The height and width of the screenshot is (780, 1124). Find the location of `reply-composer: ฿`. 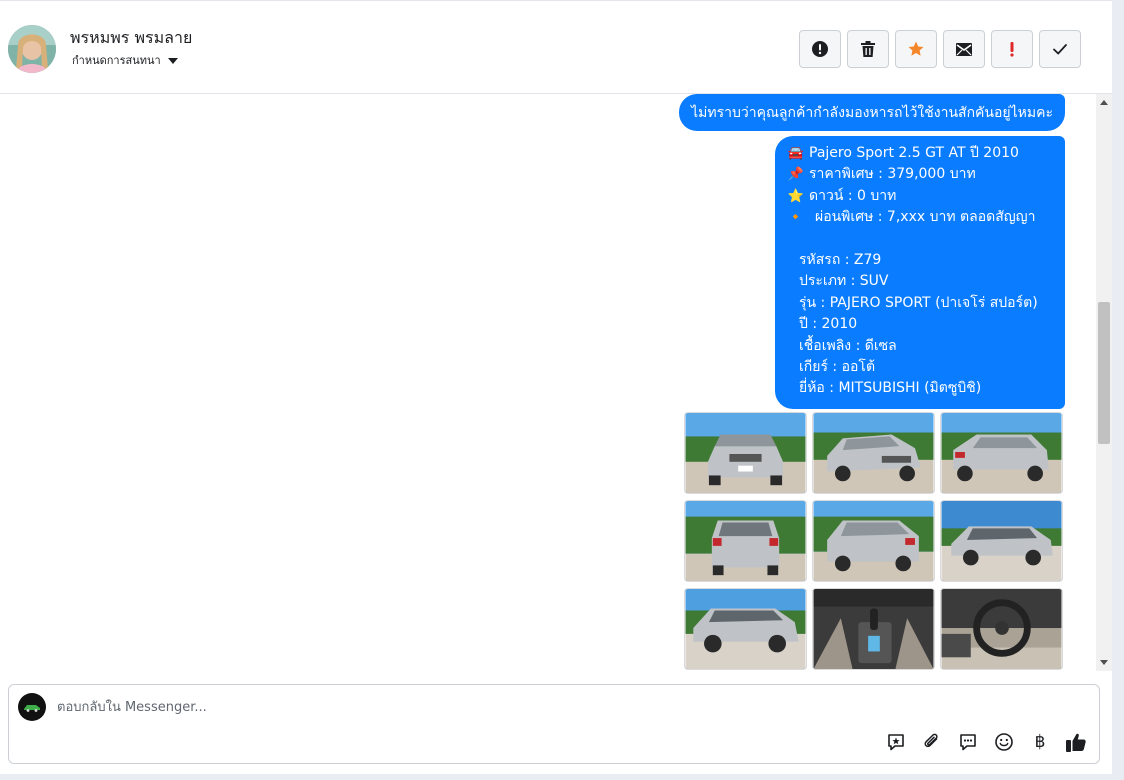

reply-composer: ฿ is located at coordinates (554, 724).